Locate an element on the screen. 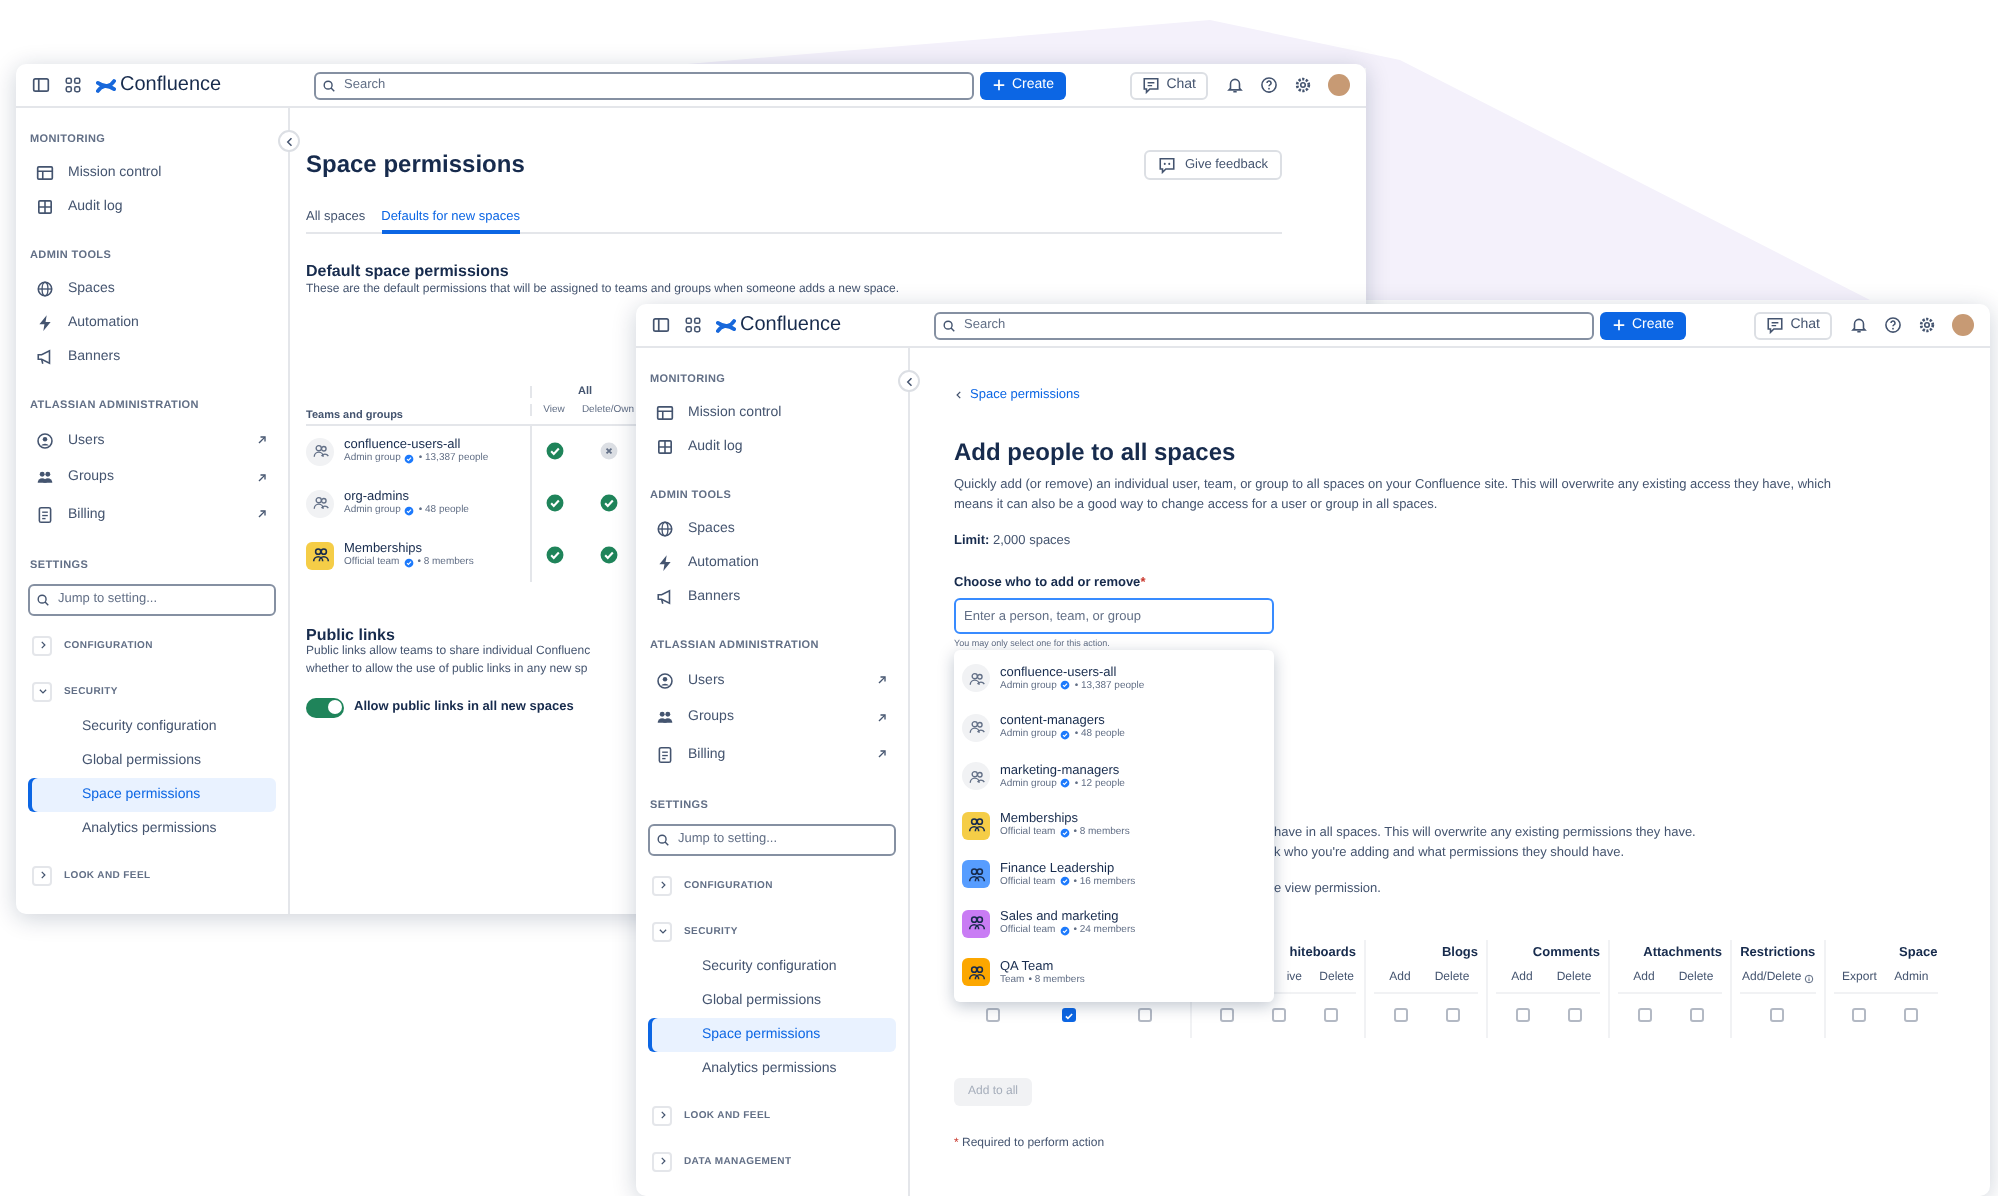 The image size is (1998, 1196). section-title: Default space permissions is located at coordinates (408, 270).